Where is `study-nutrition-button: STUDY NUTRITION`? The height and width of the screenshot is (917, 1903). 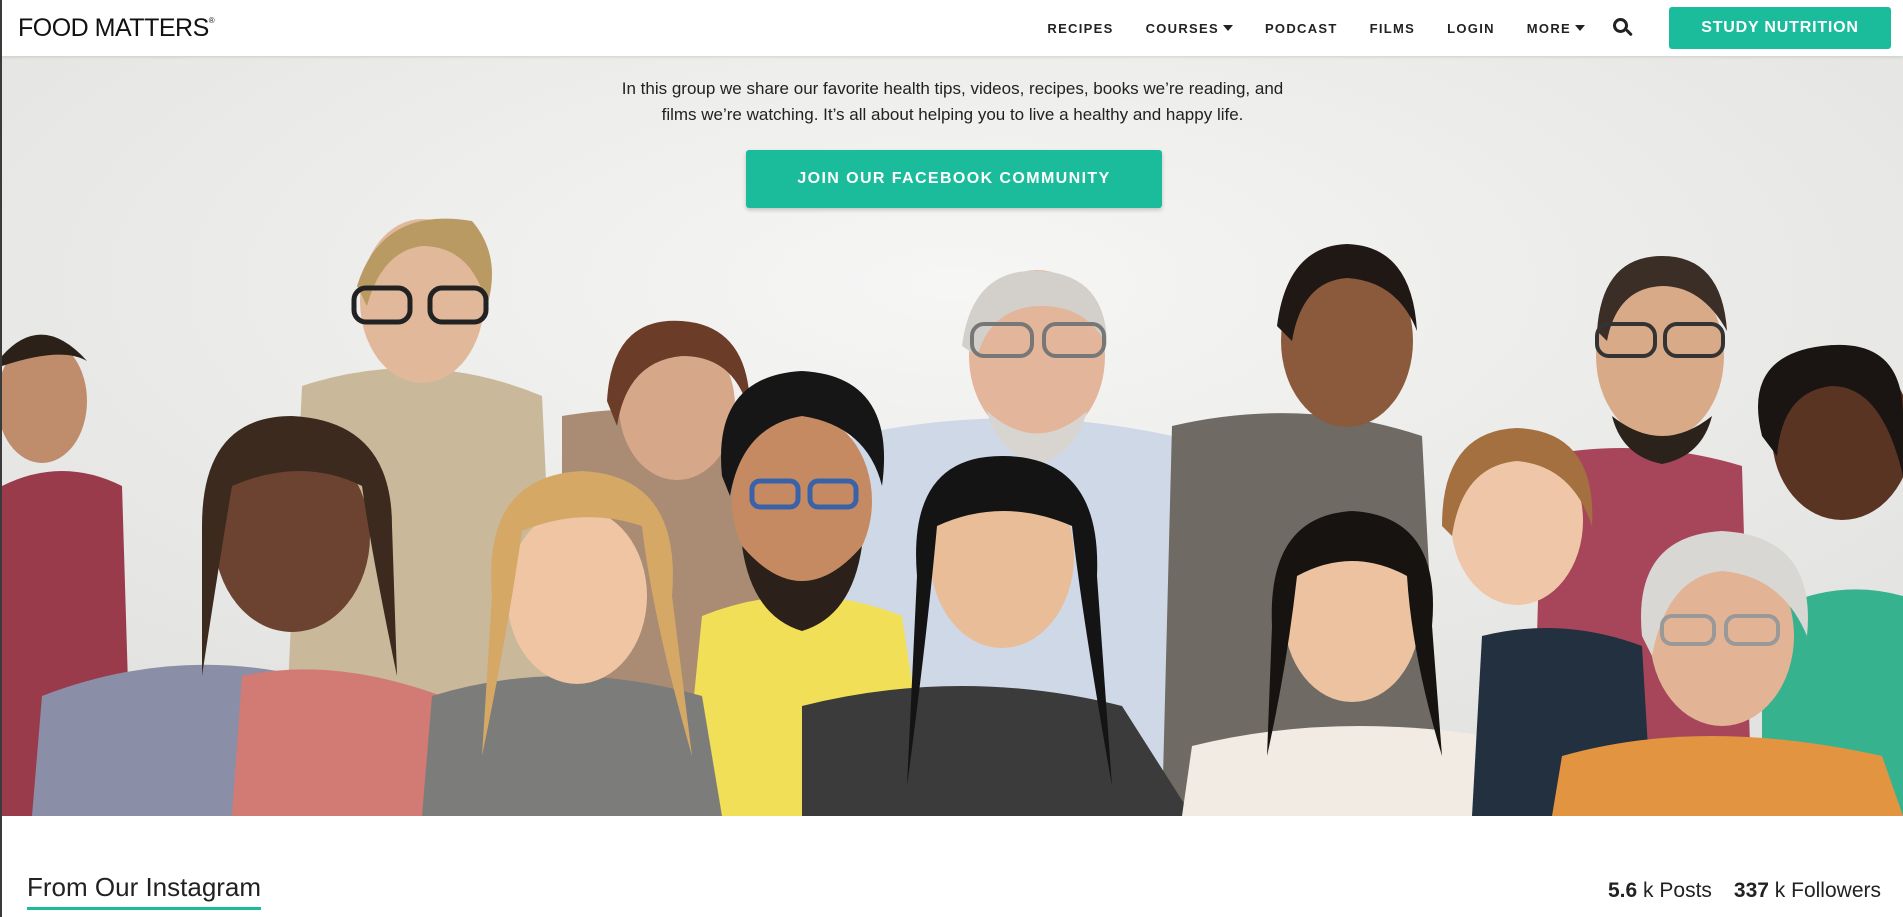 study-nutrition-button: STUDY NUTRITION is located at coordinates (1780, 28).